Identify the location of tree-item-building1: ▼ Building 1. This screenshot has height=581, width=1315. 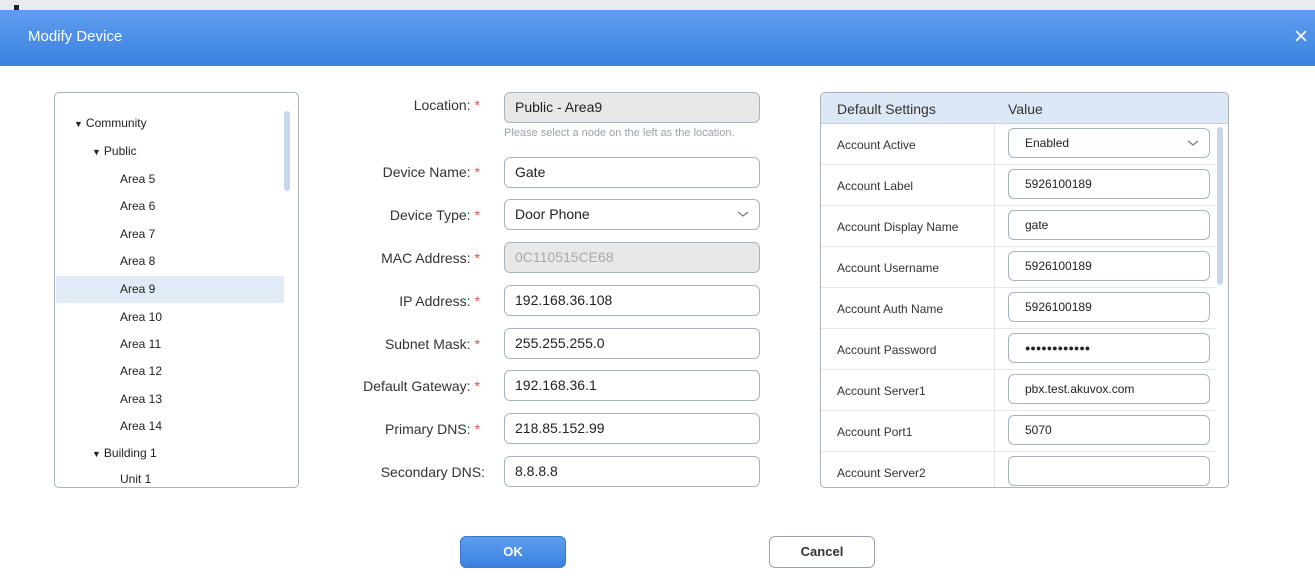
(170, 453).